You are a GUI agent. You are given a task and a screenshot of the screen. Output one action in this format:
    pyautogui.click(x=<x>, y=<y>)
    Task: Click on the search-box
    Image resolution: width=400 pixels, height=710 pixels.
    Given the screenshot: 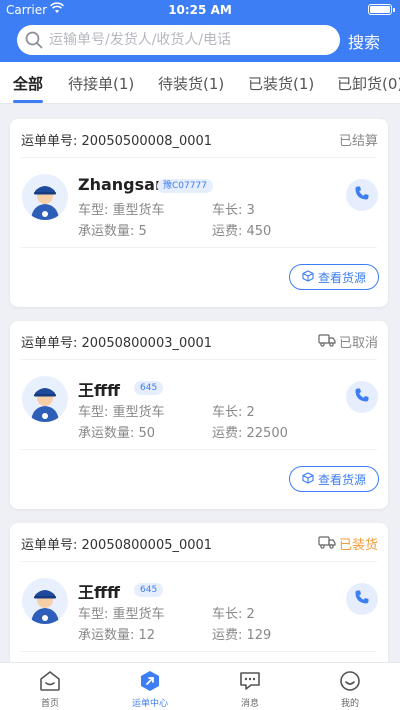 What is the action you would take?
    pyautogui.click(x=178, y=40)
    